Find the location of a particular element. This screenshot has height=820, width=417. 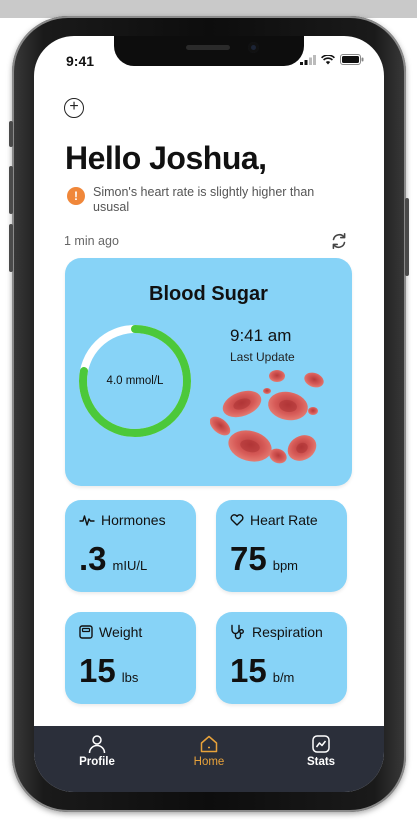

metric-header: Hormones is located at coordinates (122, 520).